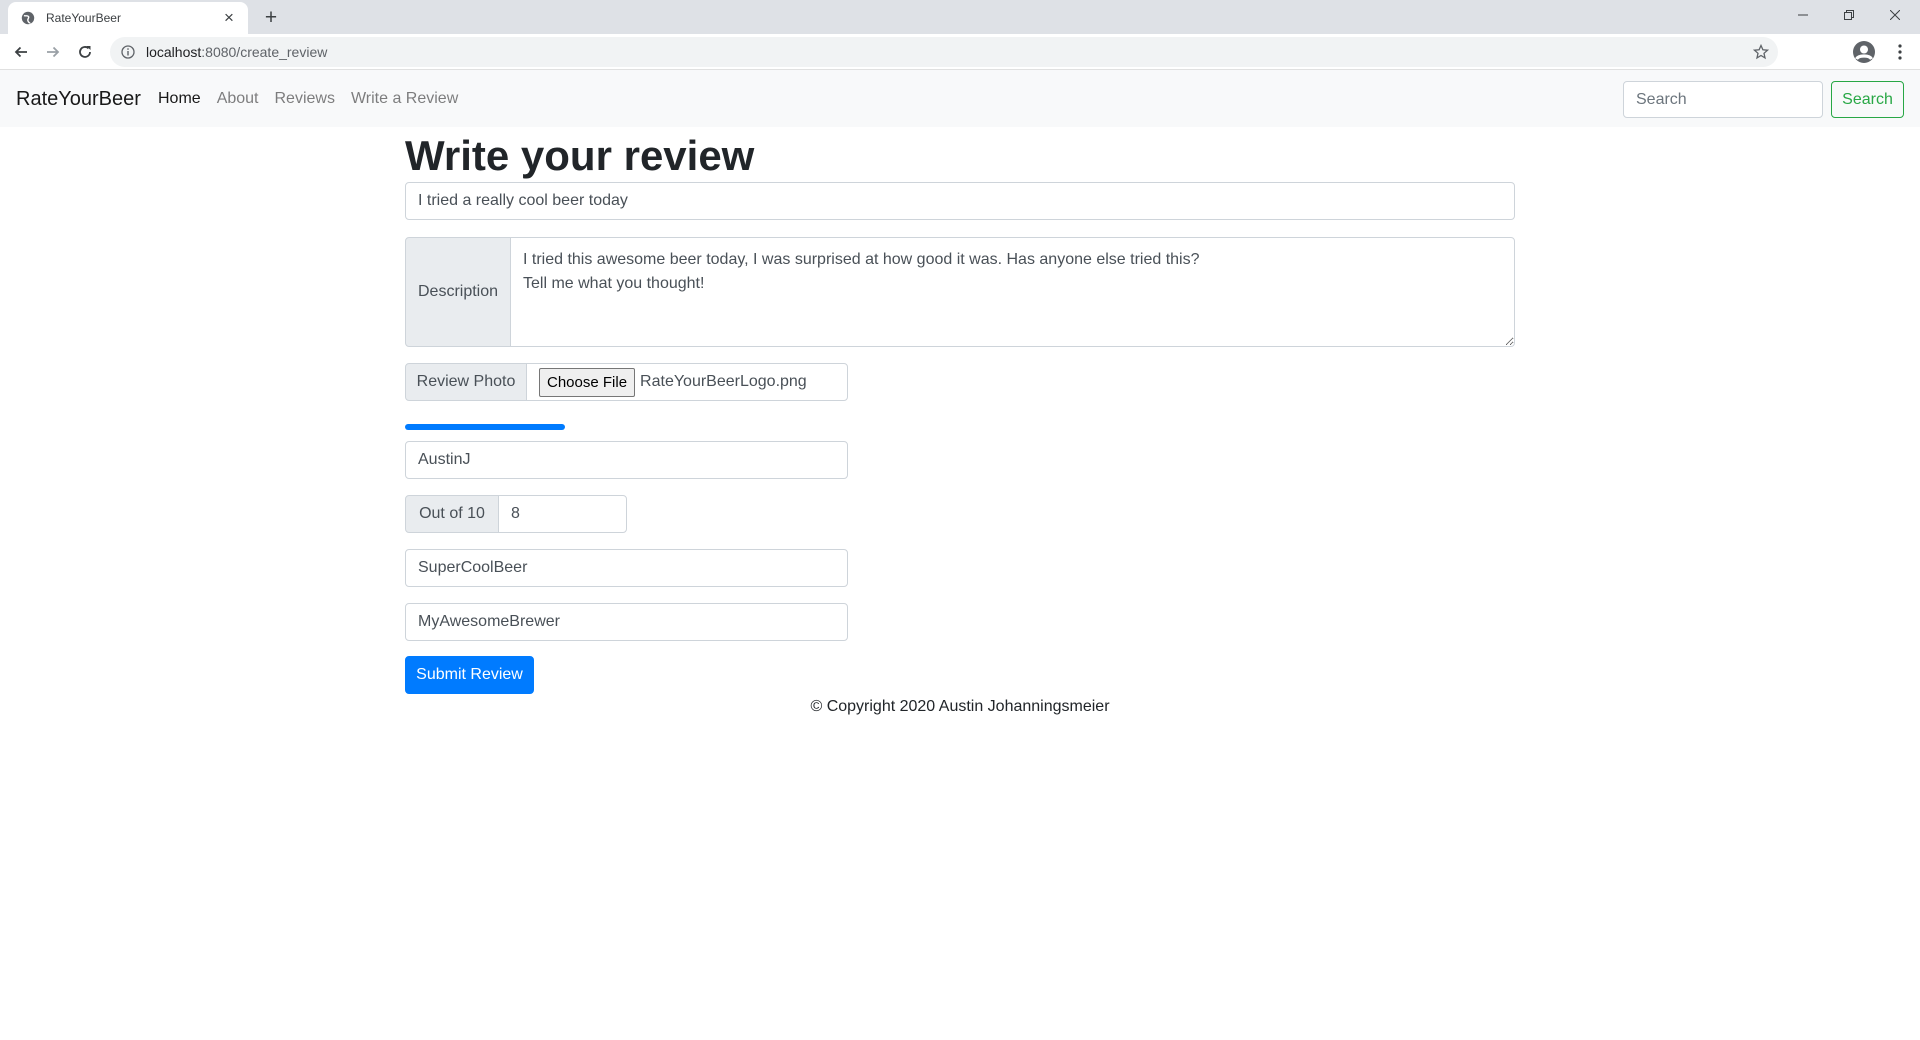  I want to click on review-title-input, so click(960, 201).